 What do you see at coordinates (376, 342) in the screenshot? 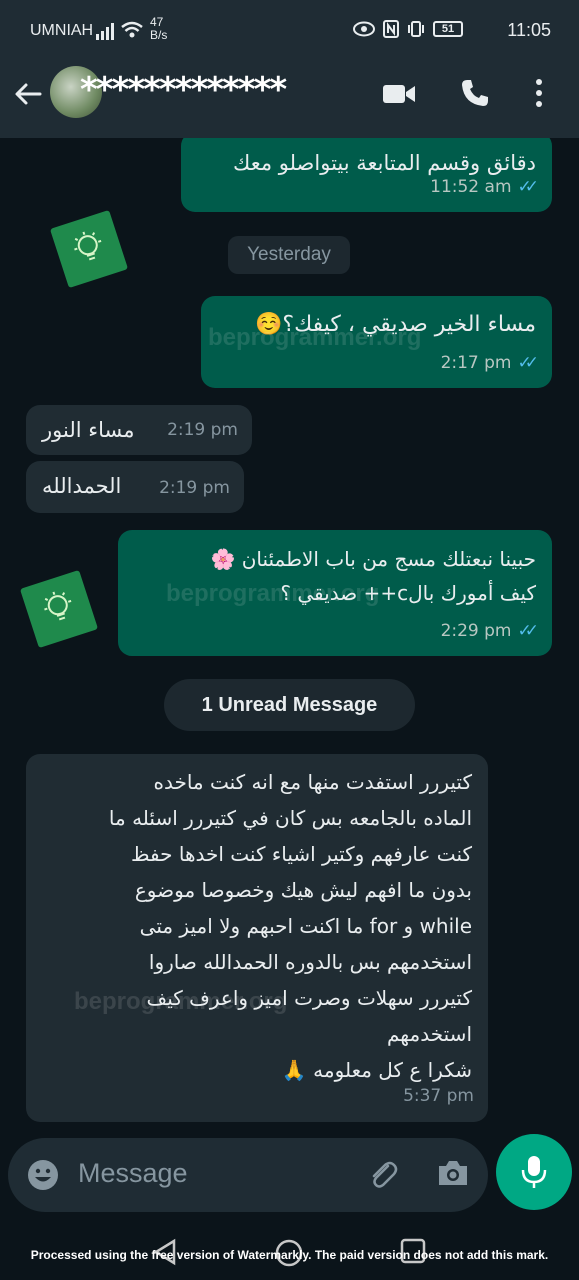
I see `message-bubble-outgoing: مساء الخير صديقي ، كيفك؟☺️ 2:17 pm ✓✓` at bounding box center [376, 342].